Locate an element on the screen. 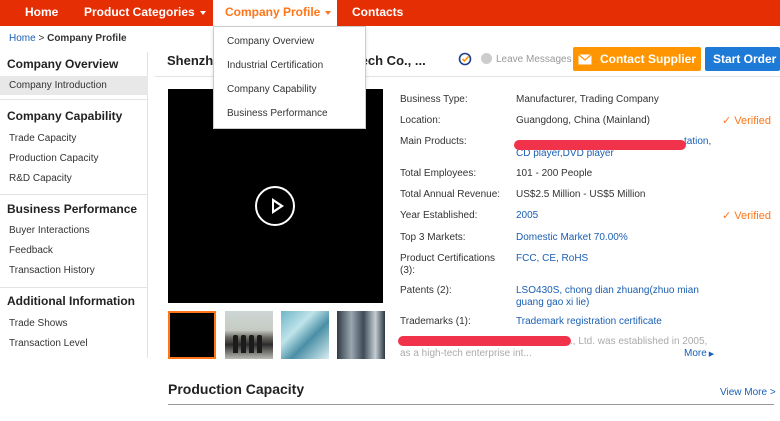 This screenshot has width=780, height=421. audited-supplier-icon is located at coordinates (465, 59).